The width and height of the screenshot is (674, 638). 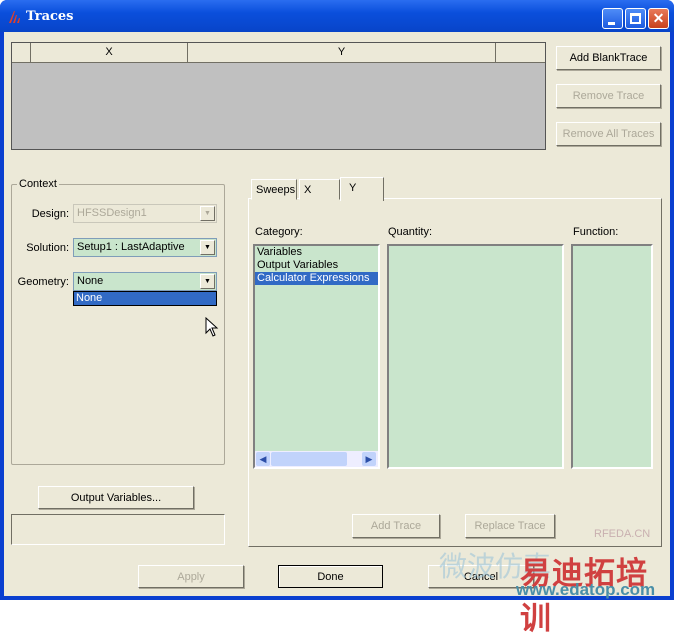 What do you see at coordinates (481, 576) in the screenshot?
I see `cancel-button: Cancel` at bounding box center [481, 576].